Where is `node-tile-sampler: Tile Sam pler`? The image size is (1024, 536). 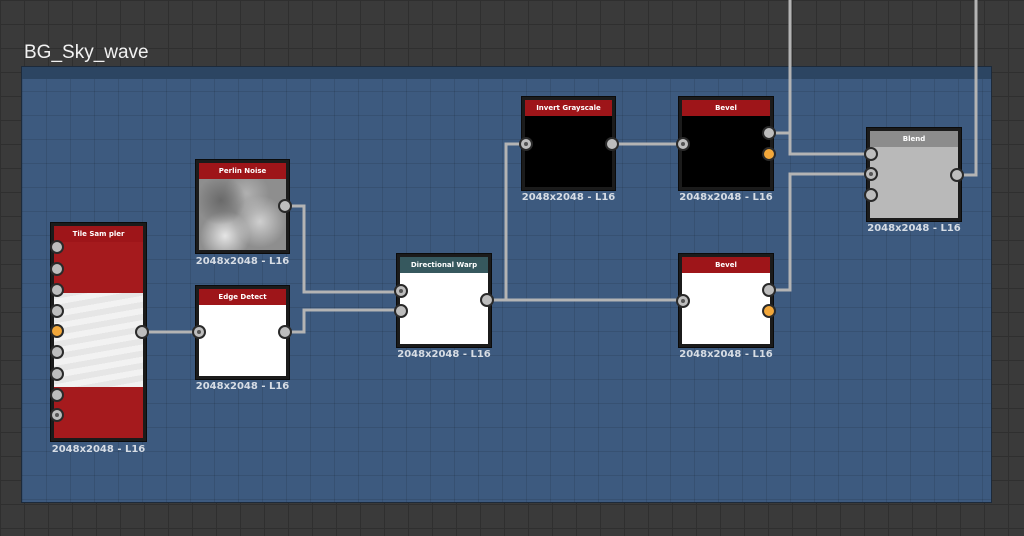
node-tile-sampler: Tile Sam pler is located at coordinates (98, 332).